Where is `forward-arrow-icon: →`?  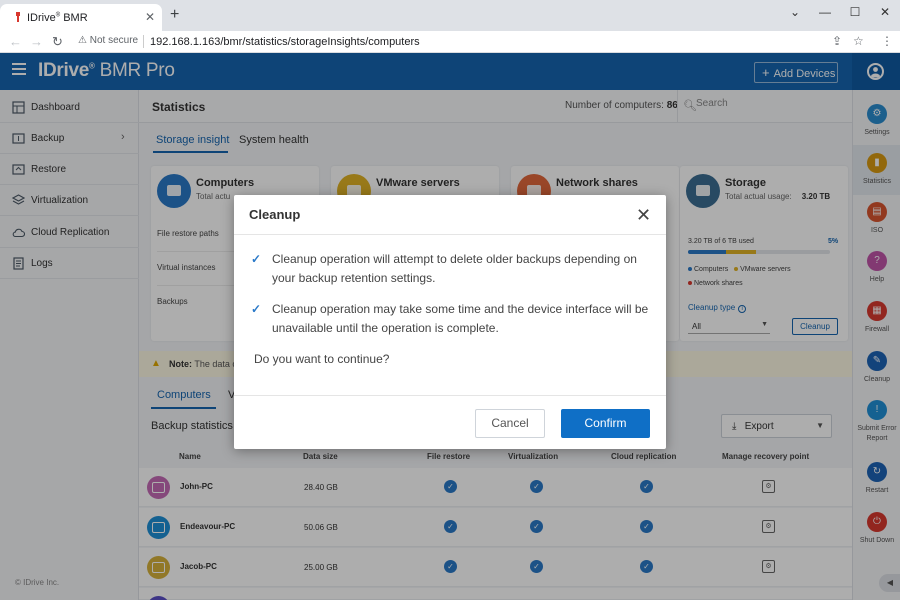 forward-arrow-icon: → is located at coordinates (36, 41).